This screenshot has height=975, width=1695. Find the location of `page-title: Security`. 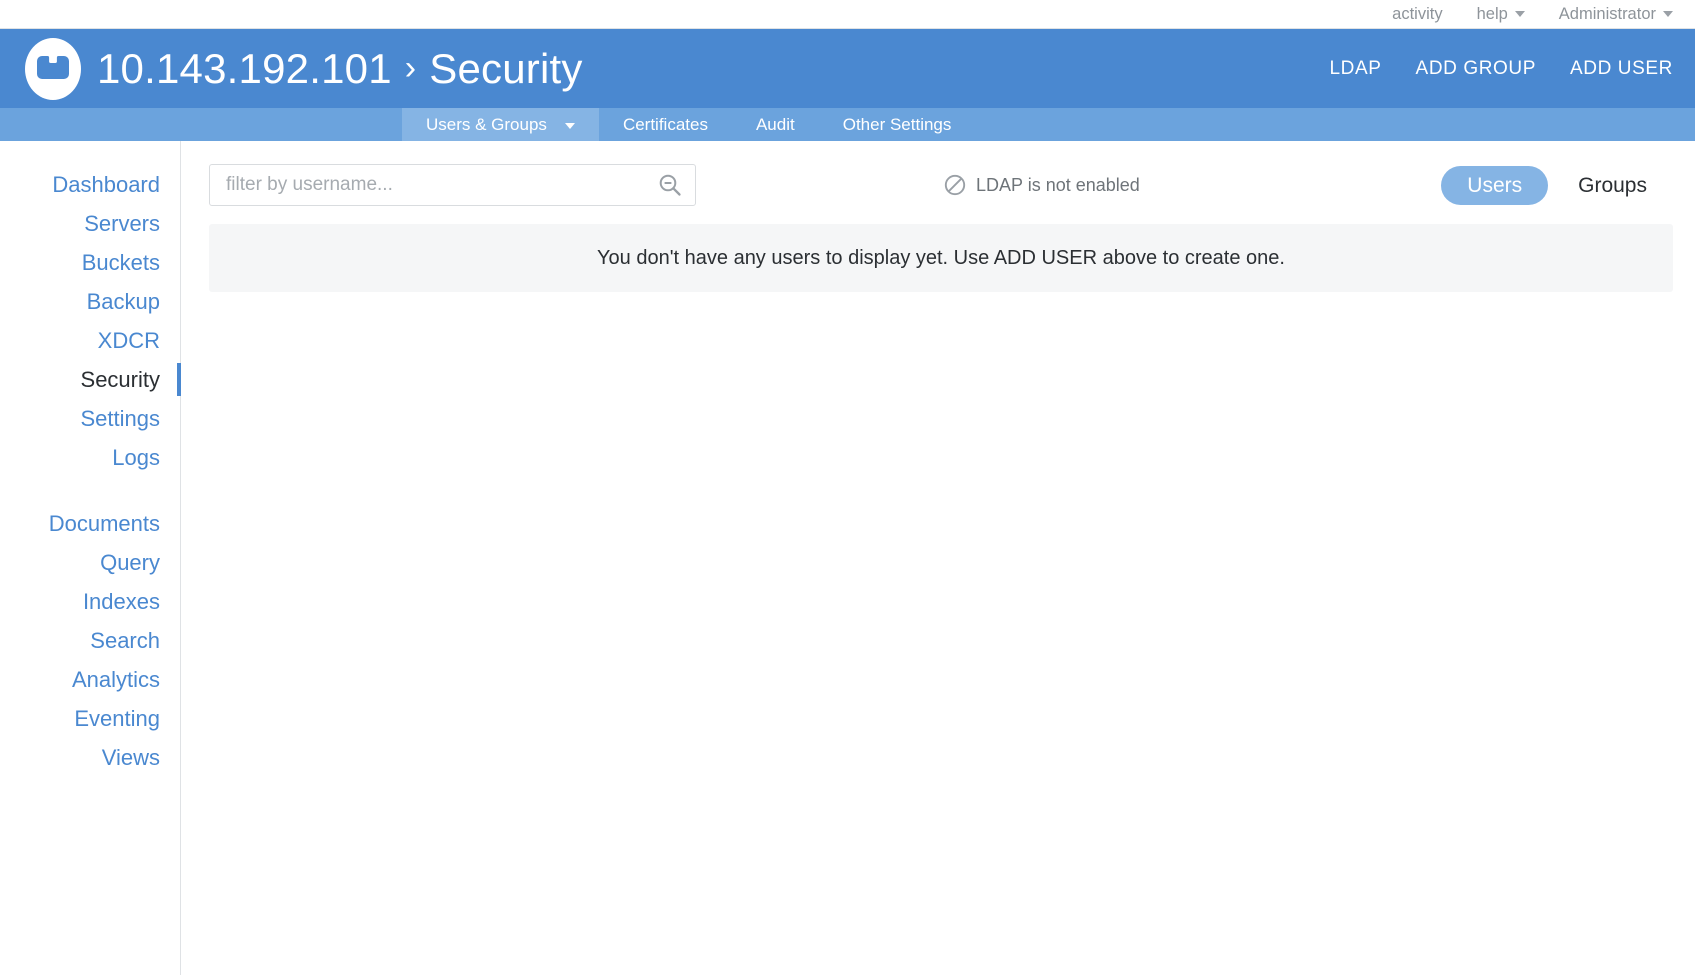

page-title: Security is located at coordinates (506, 68).